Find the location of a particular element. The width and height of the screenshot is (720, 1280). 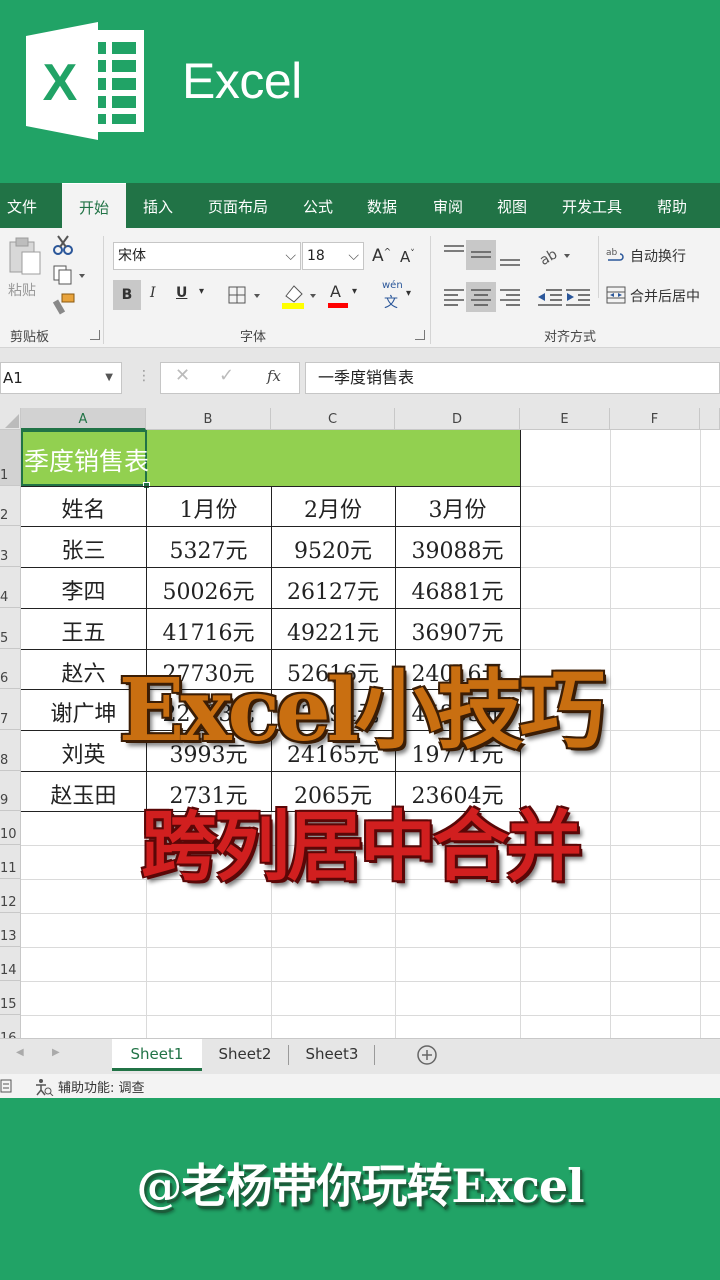

tab-page-layout: 页面布局 is located at coordinates (238, 205).